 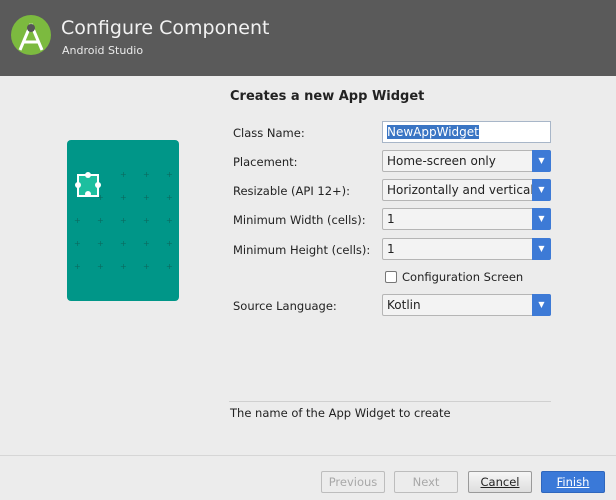 I want to click on dialog-subtitle: Android Studio, so click(x=103, y=50).